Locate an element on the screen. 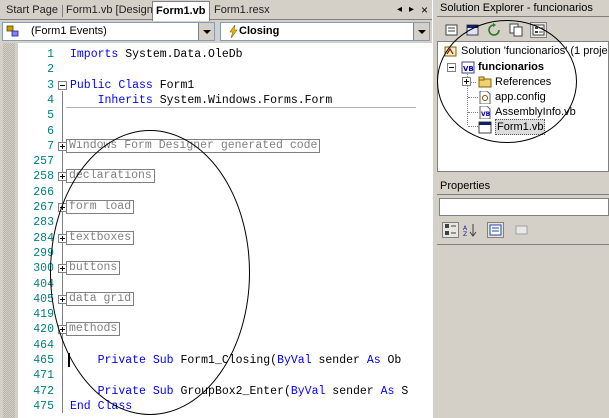 This screenshot has width=609, height=418. code-line: 300 buttons is located at coordinates (216, 268).